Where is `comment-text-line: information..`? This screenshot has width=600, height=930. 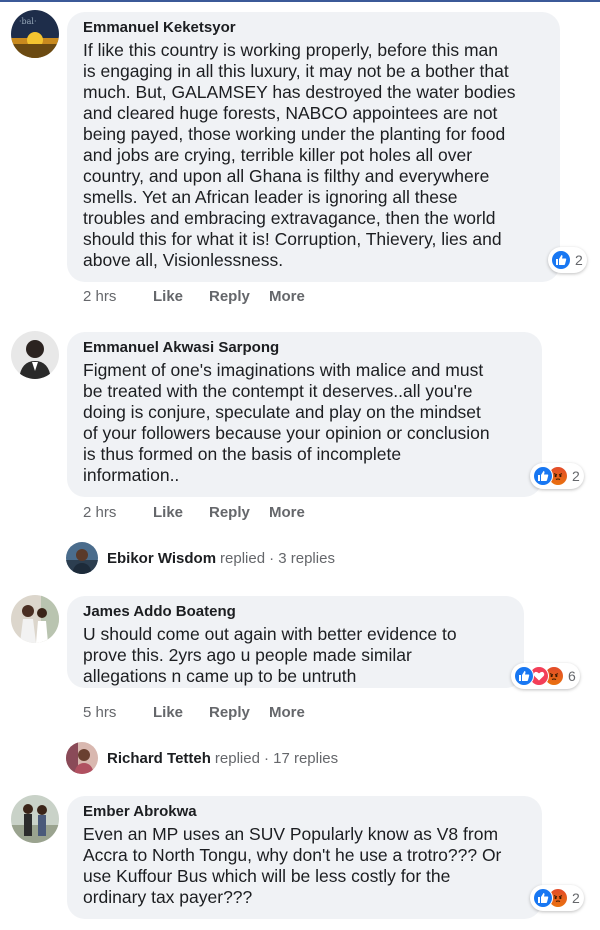
comment-text-line: information.. is located at coordinates (131, 475).